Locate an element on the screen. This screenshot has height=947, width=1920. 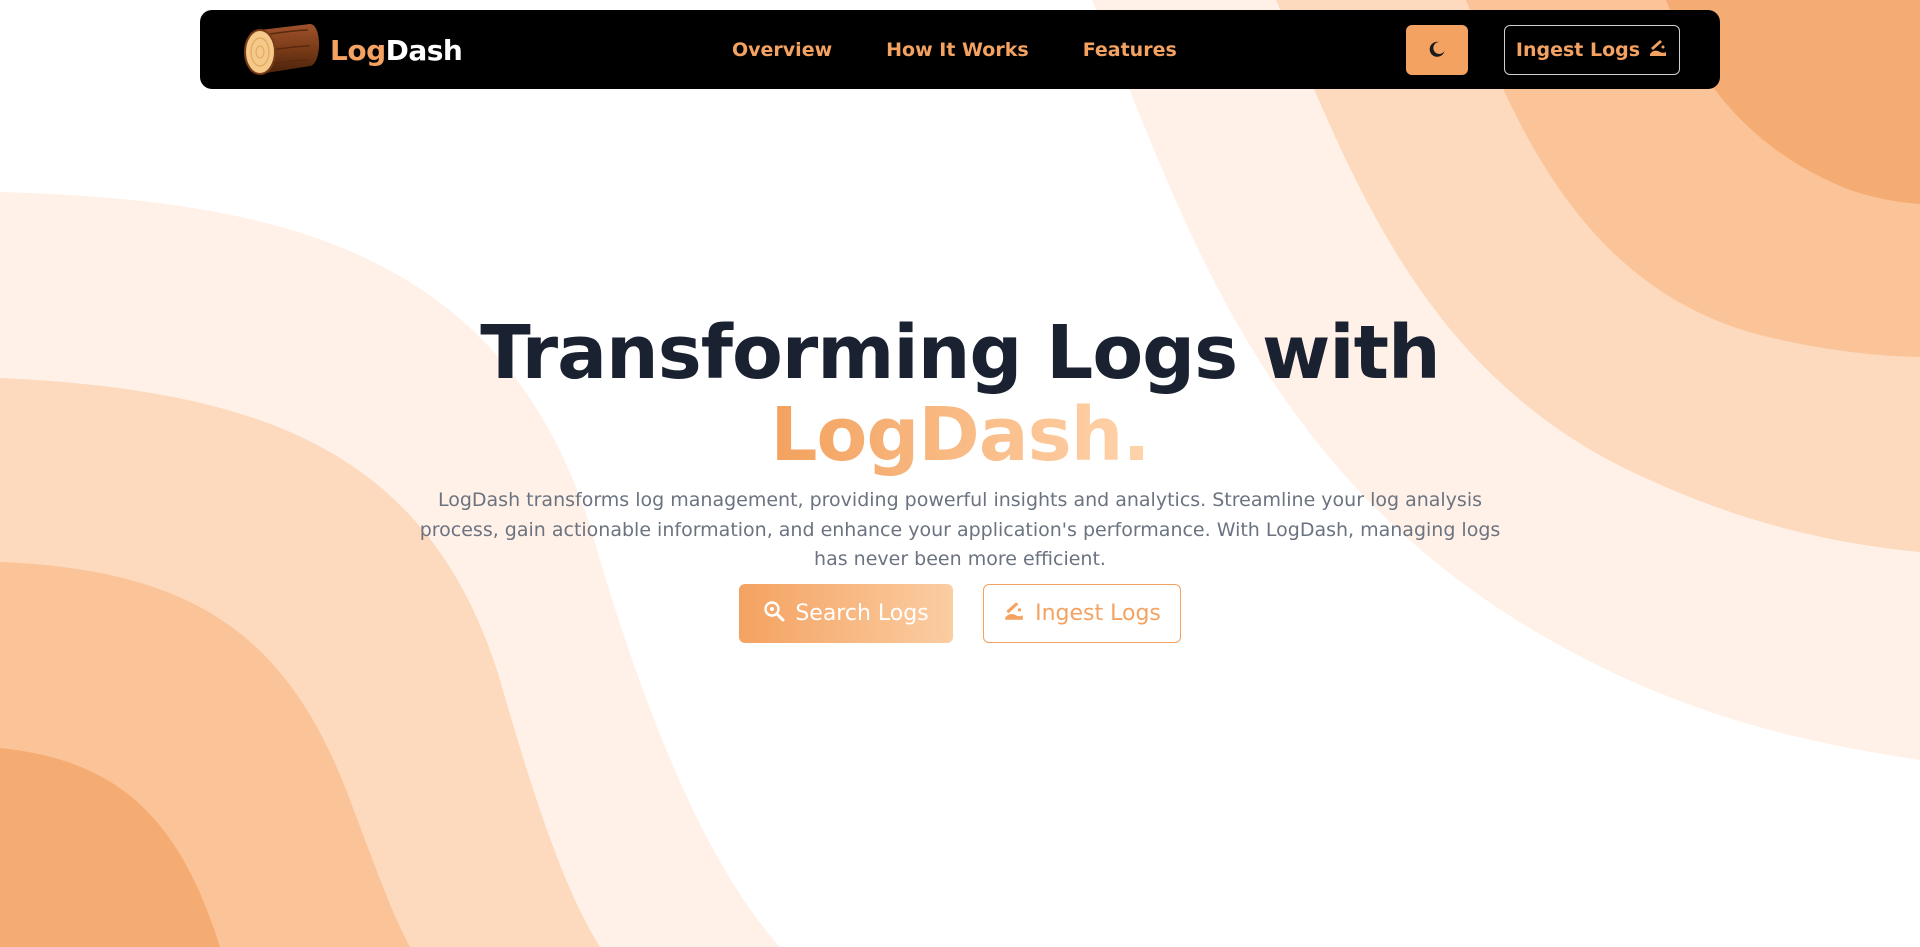
theme-toggle-button is located at coordinates (1437, 50).